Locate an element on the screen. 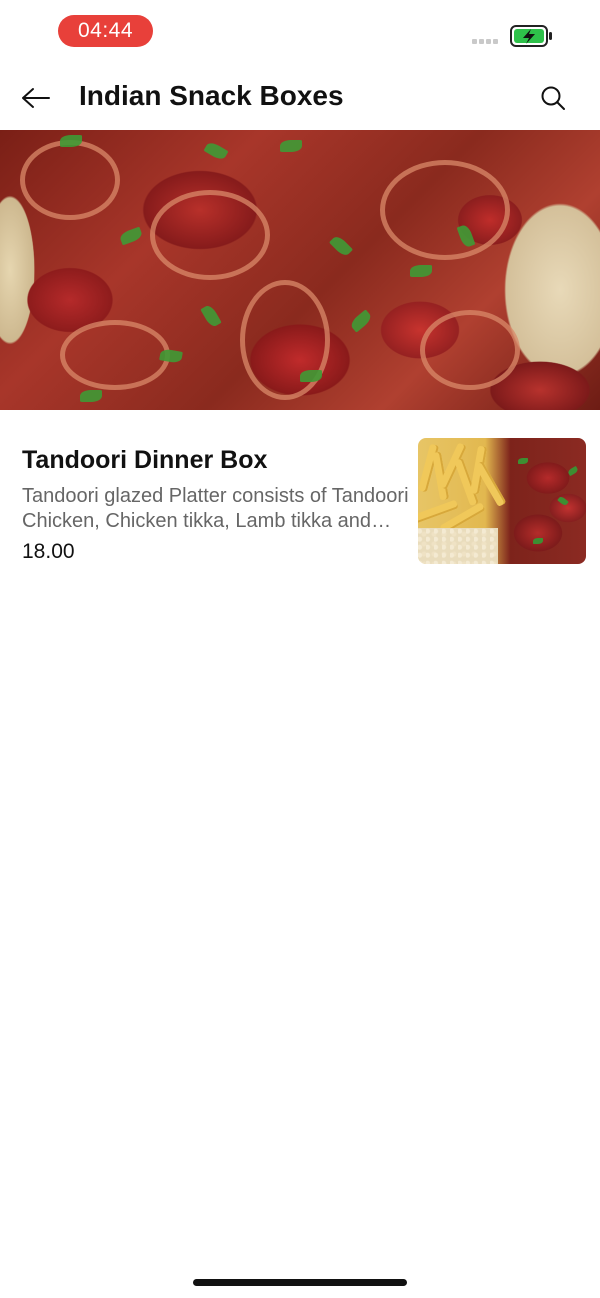 The height and width of the screenshot is (1298, 600). signal-icon is located at coordinates (485, 41).